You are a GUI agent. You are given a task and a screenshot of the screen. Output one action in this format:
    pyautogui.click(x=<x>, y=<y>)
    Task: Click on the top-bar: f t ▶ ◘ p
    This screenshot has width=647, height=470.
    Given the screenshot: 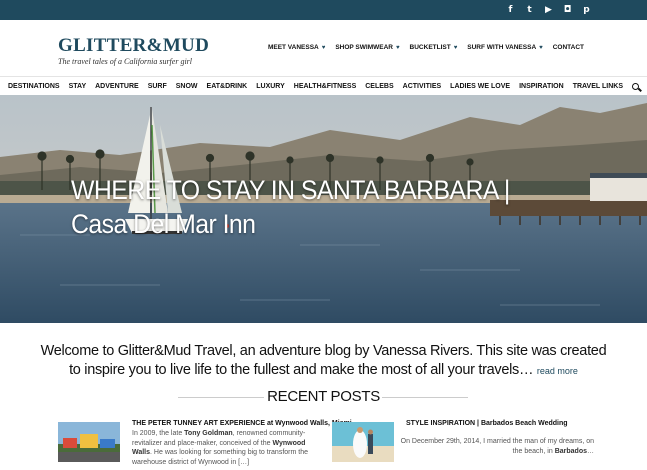 What is the action you would take?
    pyautogui.click(x=323, y=10)
    